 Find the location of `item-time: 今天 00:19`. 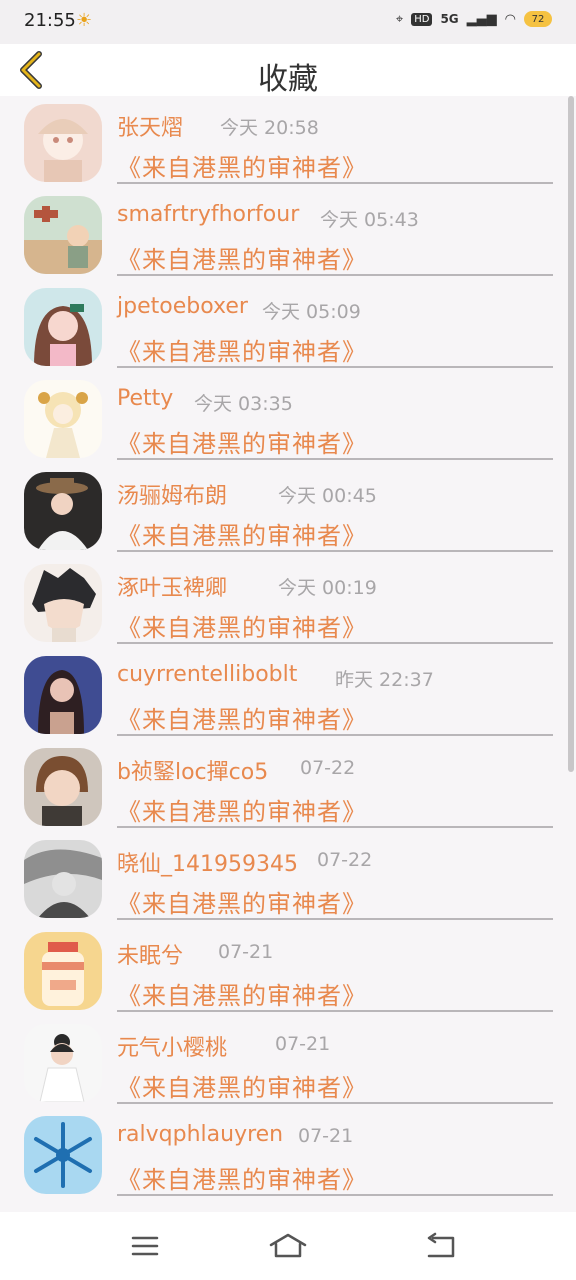

item-time: 今天 00:19 is located at coordinates (327, 588).